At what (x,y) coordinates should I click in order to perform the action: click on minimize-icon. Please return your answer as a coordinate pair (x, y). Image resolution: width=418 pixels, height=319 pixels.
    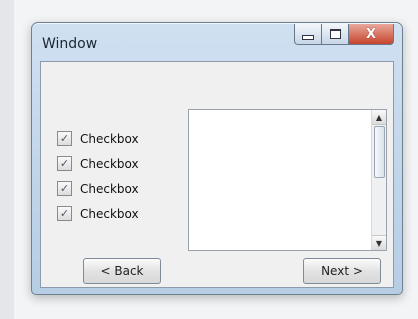
    Looking at the image, I should click on (308, 37).